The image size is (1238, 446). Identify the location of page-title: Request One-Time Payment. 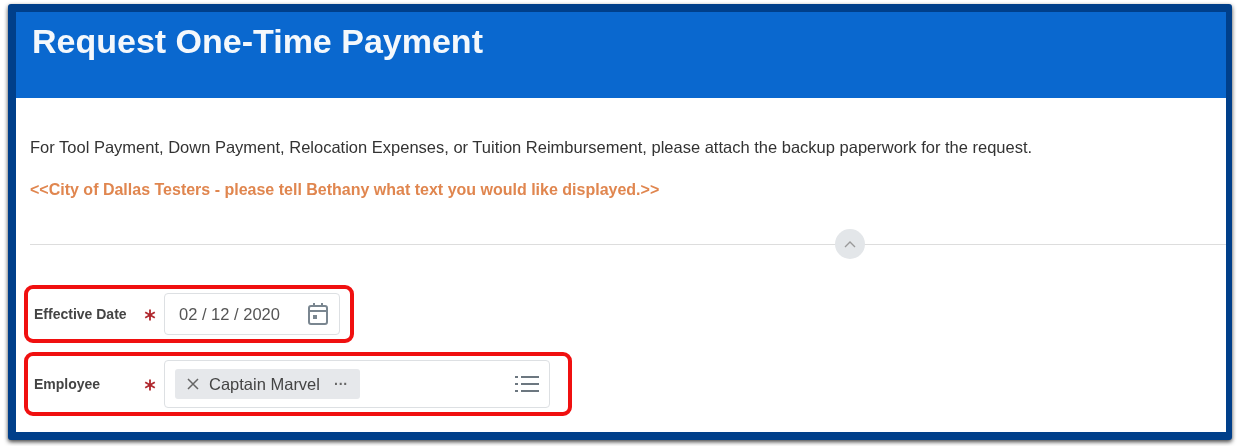
(257, 41).